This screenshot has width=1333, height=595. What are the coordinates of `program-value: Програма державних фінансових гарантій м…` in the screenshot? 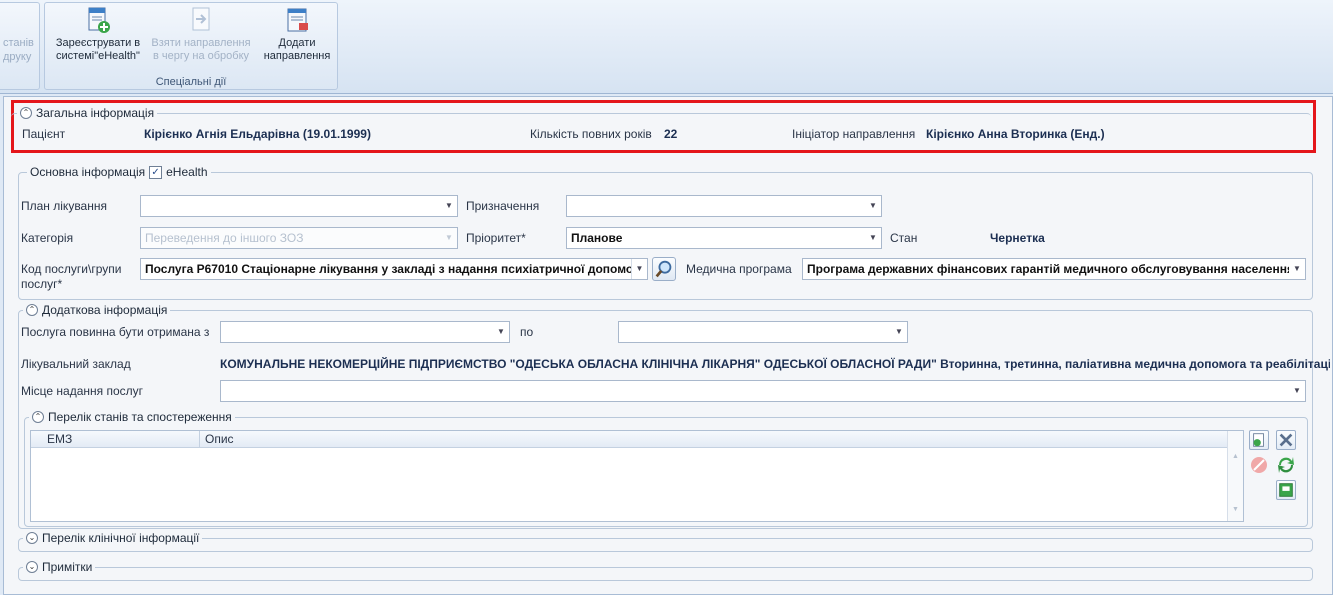 It's located at (1050, 269).